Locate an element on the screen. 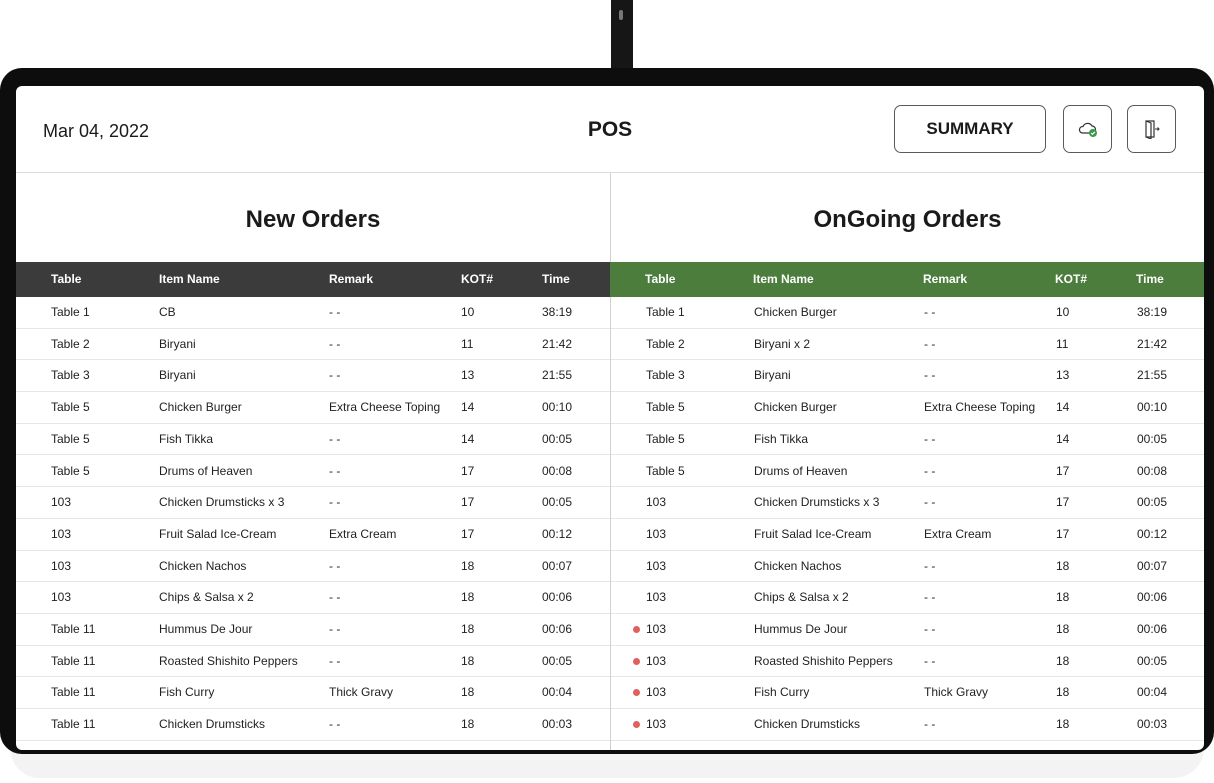  cell-item-name-text: Fish Curry is located at coordinates (782, 692).